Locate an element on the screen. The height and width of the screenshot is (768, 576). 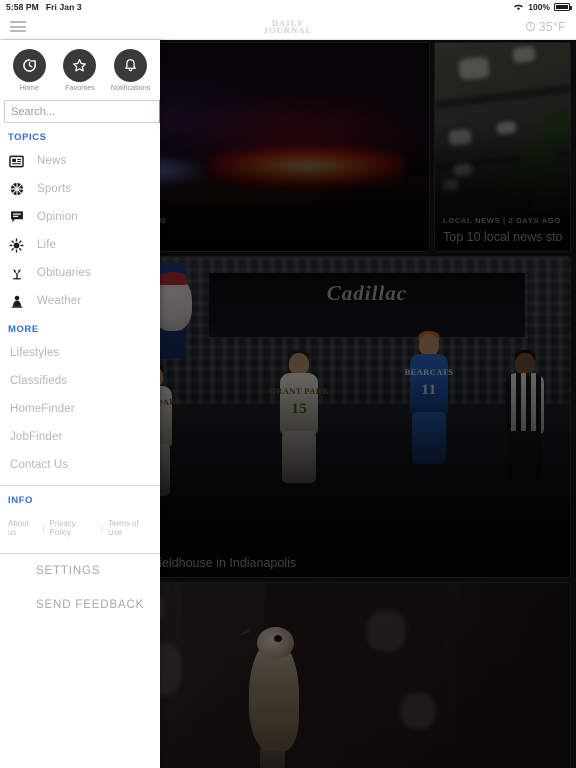
hamburger-menu-icon is located at coordinates (18, 26).